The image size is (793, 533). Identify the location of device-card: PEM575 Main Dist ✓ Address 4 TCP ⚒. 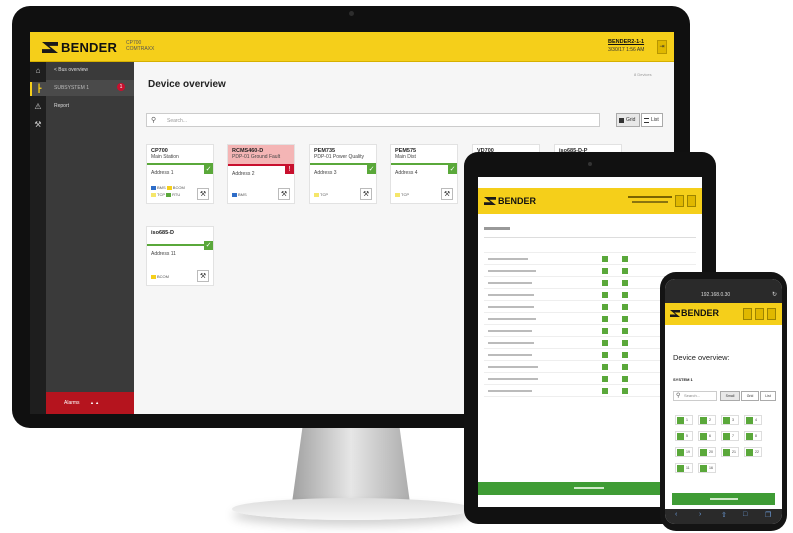
(424, 174).